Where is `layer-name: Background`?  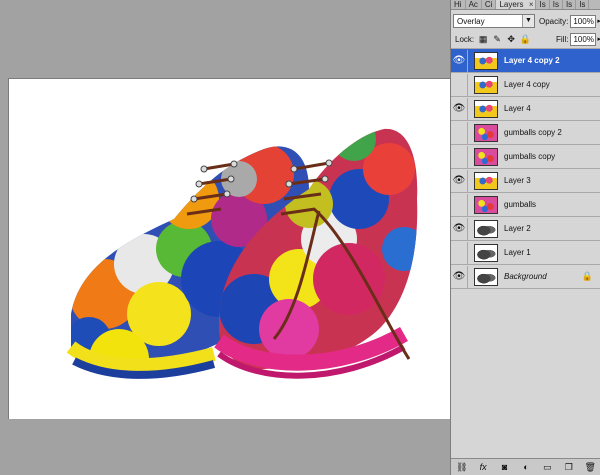
layer-name: Background is located at coordinates (525, 276).